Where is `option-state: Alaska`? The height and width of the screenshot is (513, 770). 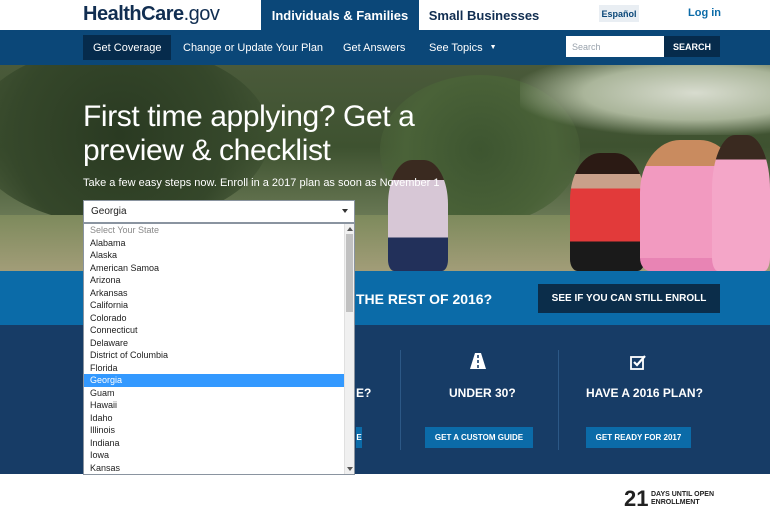
option-state: Alaska is located at coordinates (215, 255).